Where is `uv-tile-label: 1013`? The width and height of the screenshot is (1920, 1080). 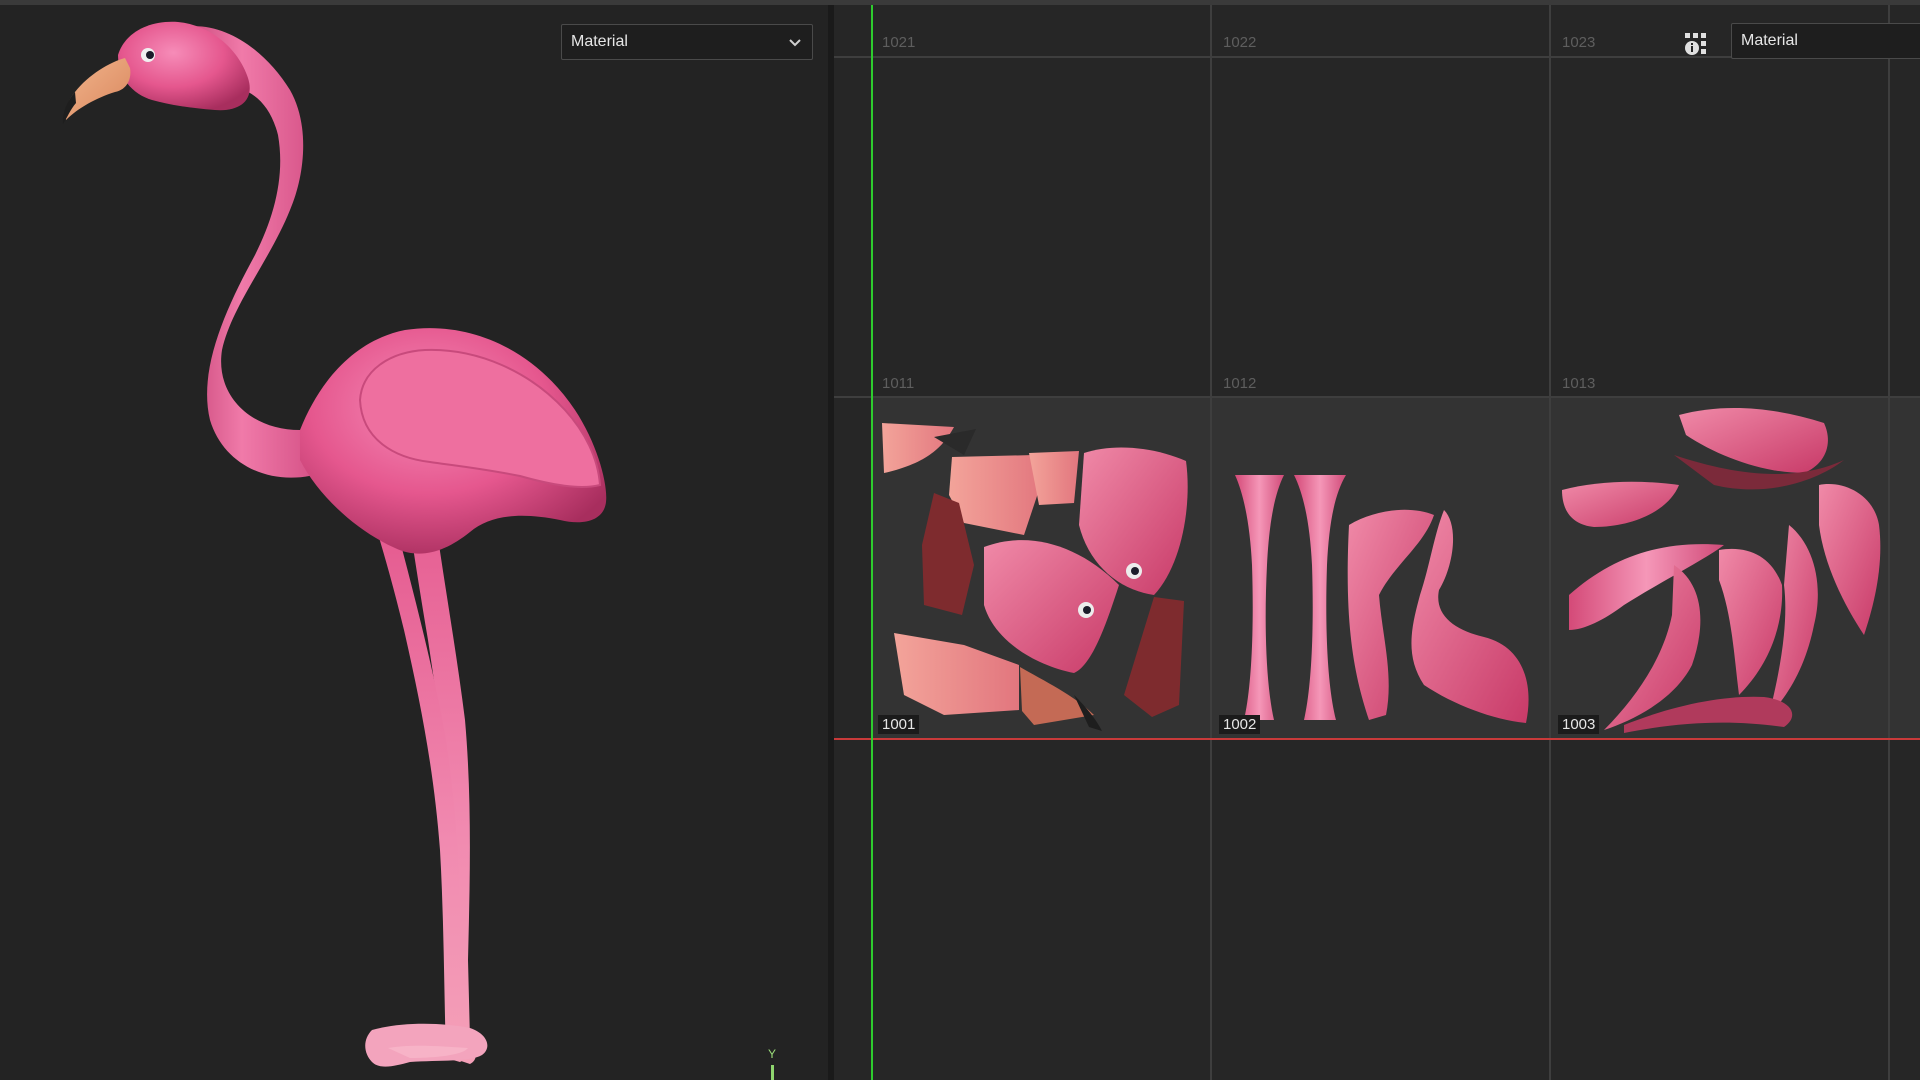
uv-tile-label: 1013 is located at coordinates (1579, 383).